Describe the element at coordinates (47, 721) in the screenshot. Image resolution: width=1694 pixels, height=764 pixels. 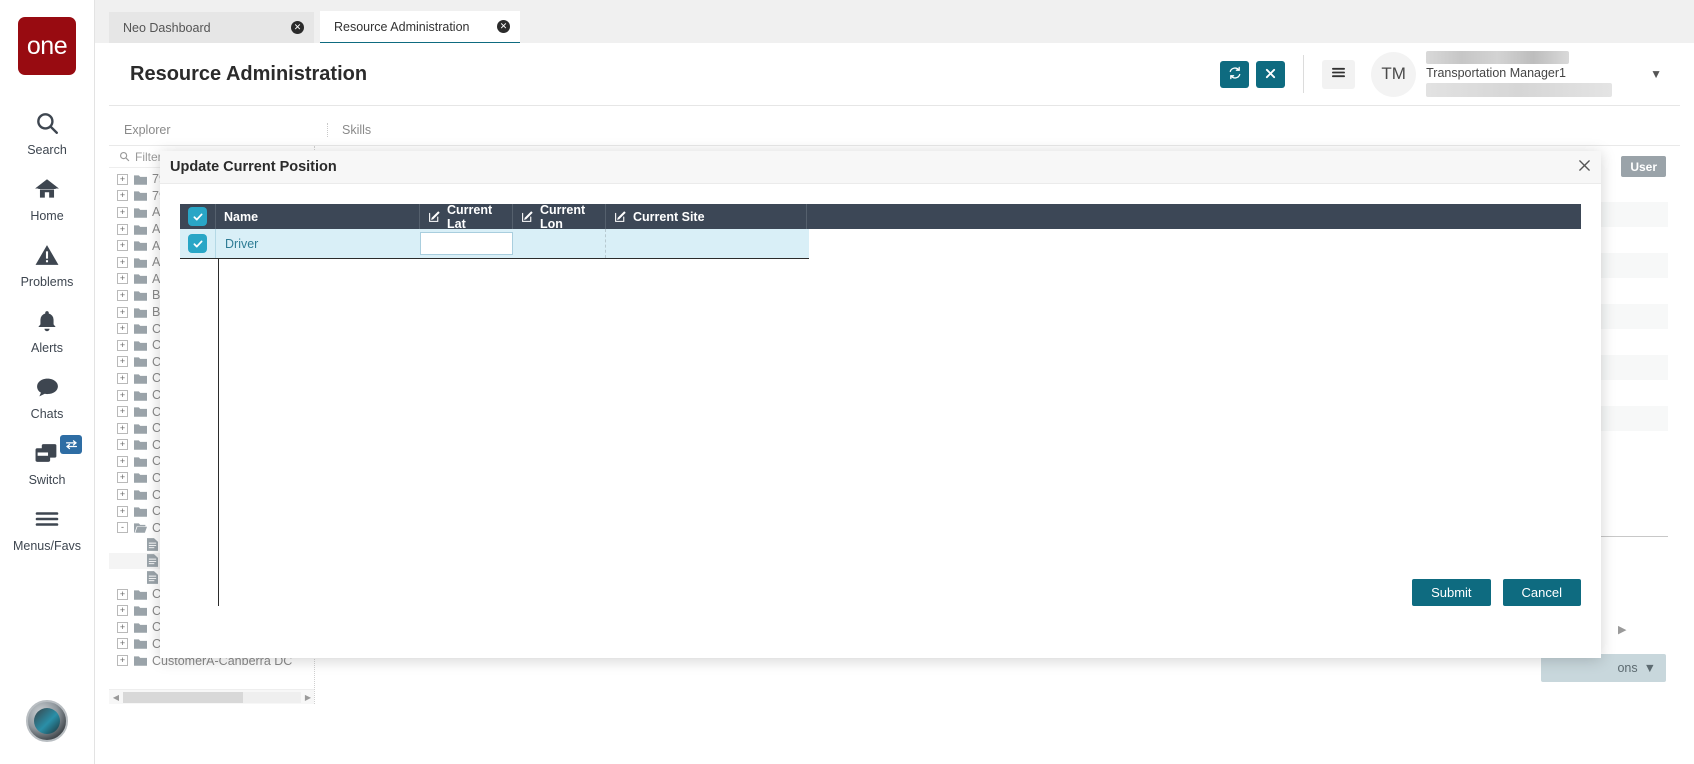
I see `ai-assistant-orb-icon` at that location.